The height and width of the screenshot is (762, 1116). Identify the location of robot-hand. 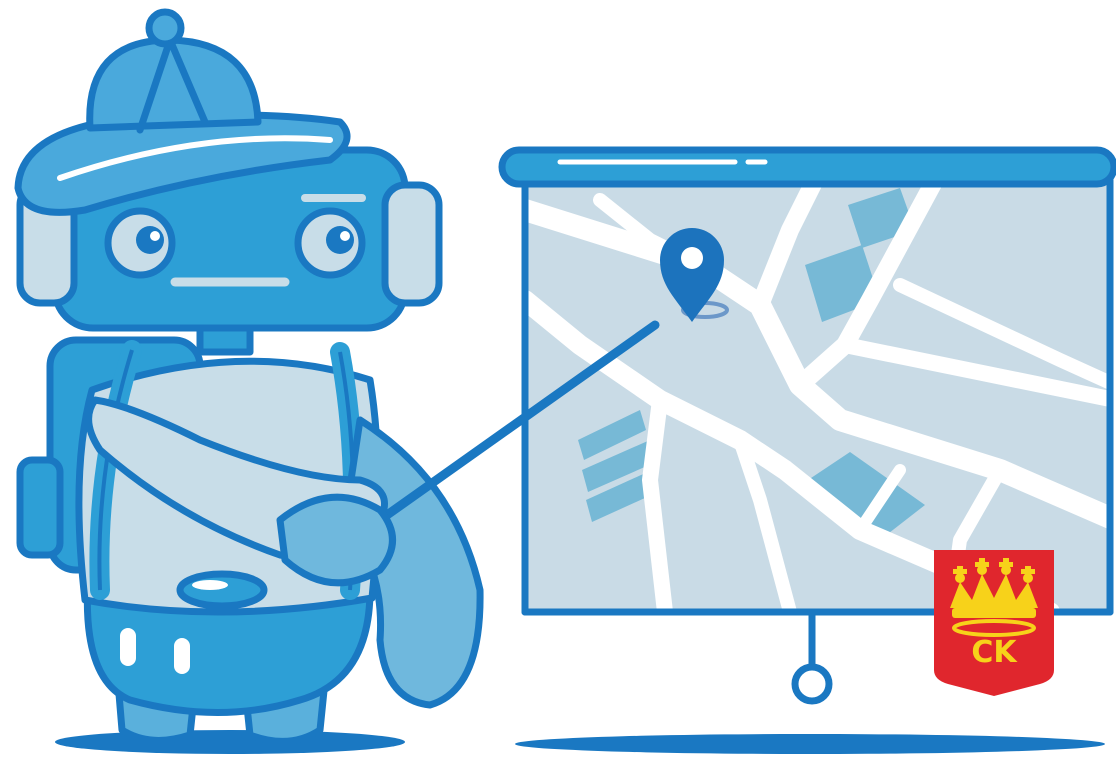
(336, 540).